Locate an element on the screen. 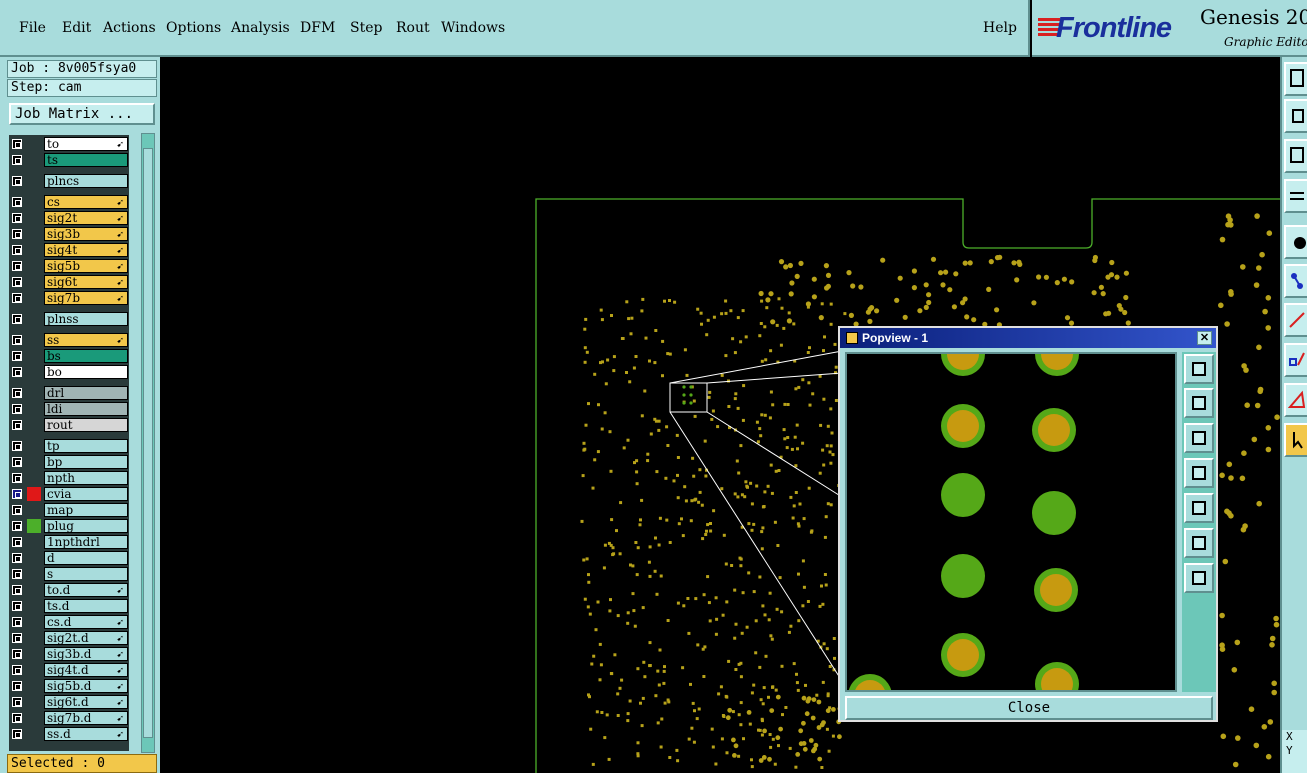  layer-row-sig7b-d: sig7b.d ➹ is located at coordinates (69, 718).